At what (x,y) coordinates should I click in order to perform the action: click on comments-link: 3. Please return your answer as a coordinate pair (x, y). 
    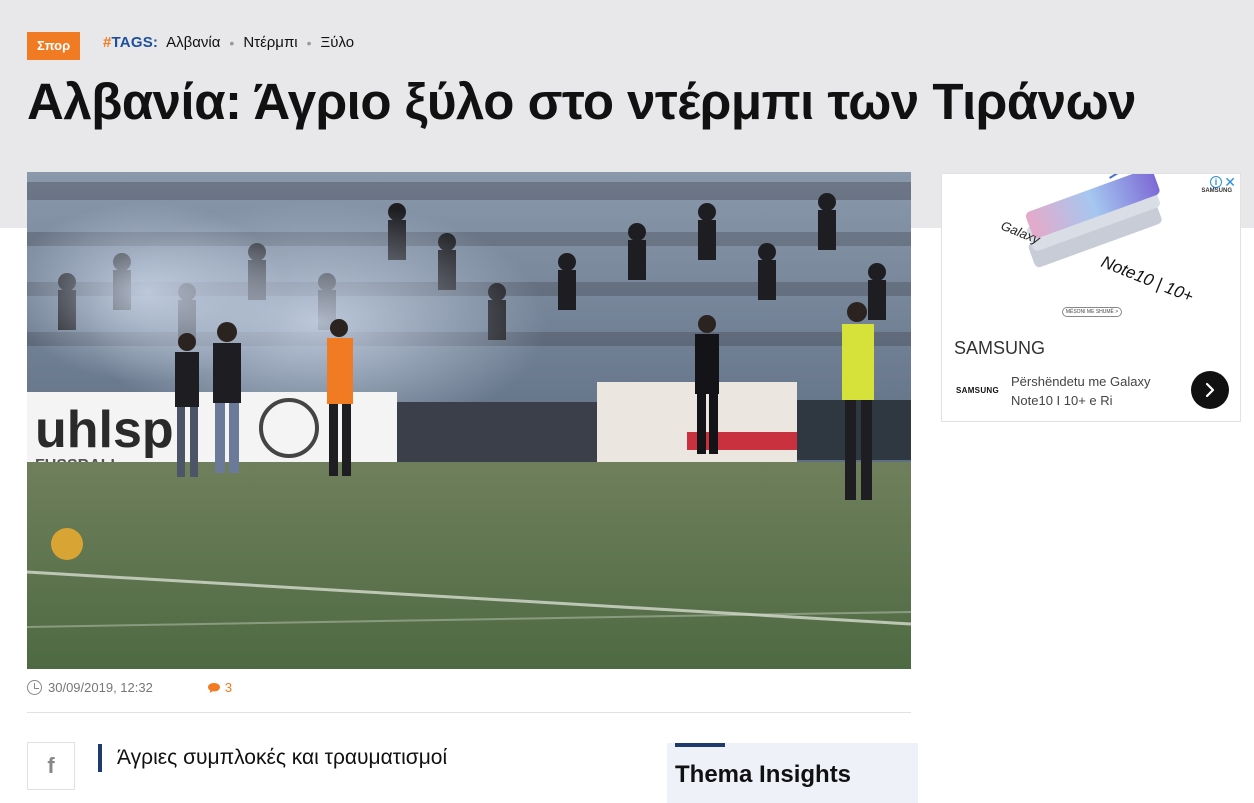
    Looking at the image, I should click on (219, 687).